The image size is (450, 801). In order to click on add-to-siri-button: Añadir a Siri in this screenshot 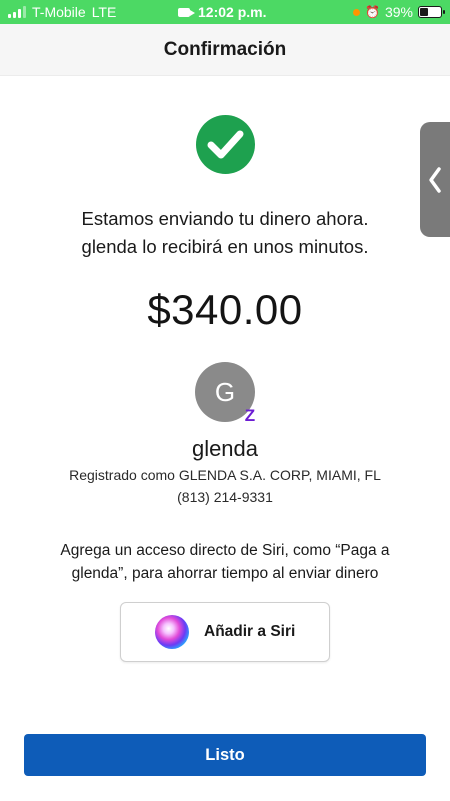, I will do `click(225, 632)`.